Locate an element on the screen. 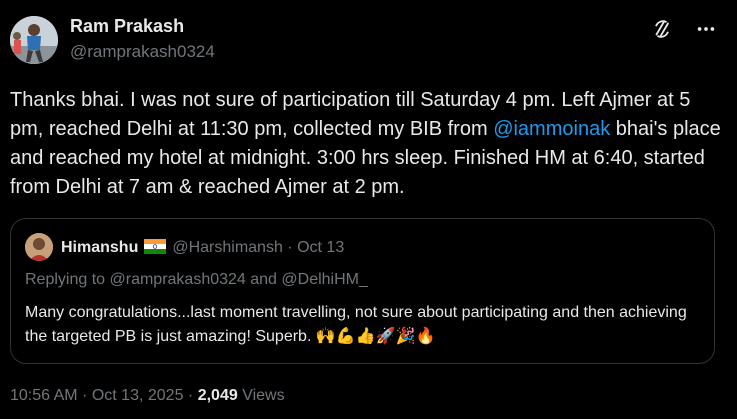  quoted-date: Oct 13 is located at coordinates (320, 247).